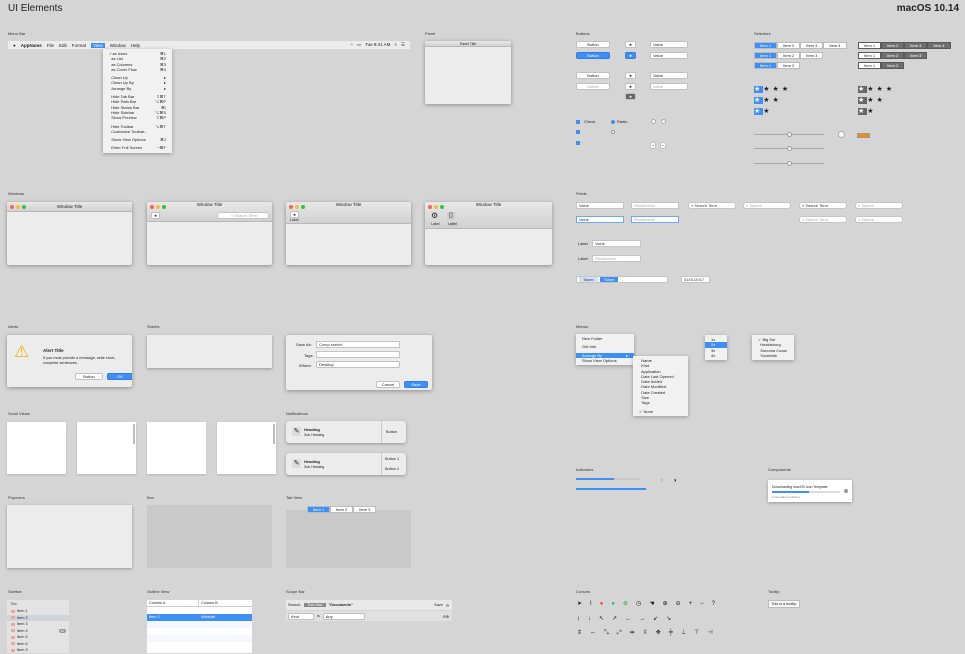 The height and width of the screenshot is (654, 965). Describe the element at coordinates (343, 616) in the screenshot. I see `any-popup: Any` at that location.